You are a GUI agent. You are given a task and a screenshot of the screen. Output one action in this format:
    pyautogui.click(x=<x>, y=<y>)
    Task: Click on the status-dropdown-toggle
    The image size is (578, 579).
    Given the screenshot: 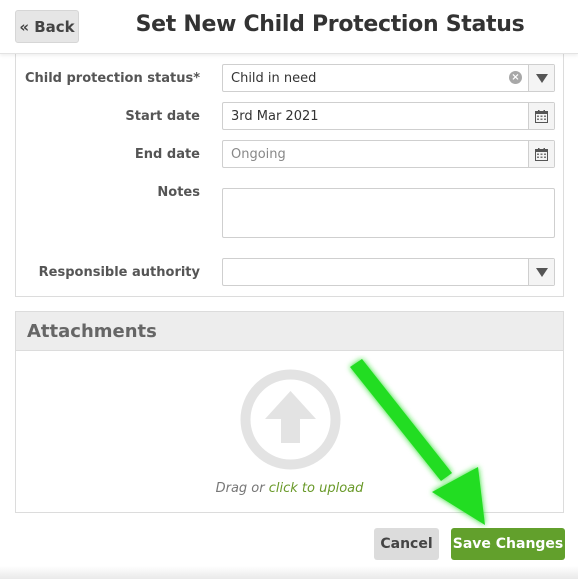 What is the action you would take?
    pyautogui.click(x=541, y=78)
    